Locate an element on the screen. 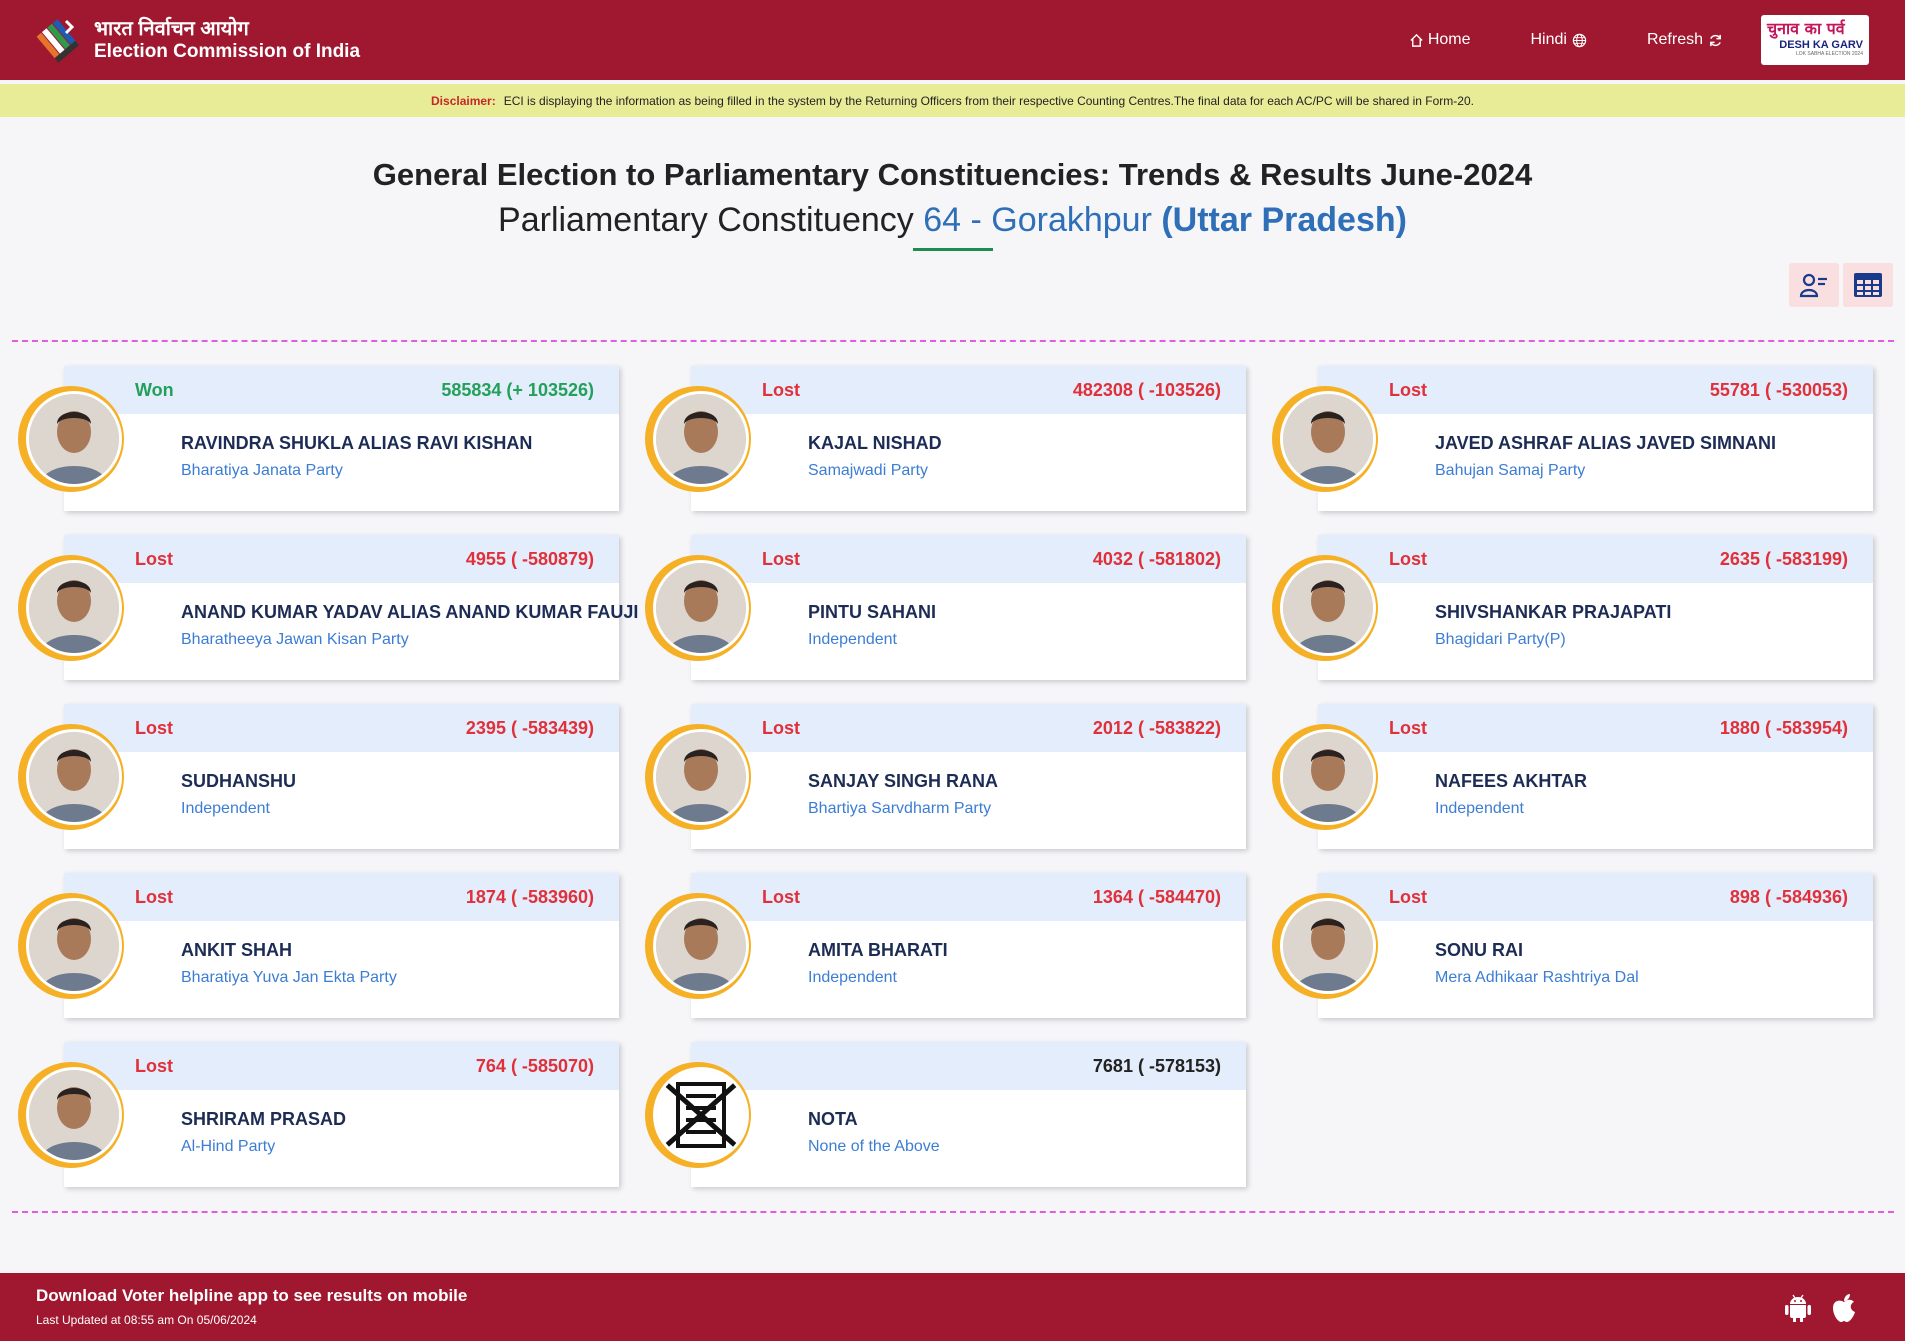  candidate-name: SANJAY SINGH RANA is located at coordinates (903, 781).